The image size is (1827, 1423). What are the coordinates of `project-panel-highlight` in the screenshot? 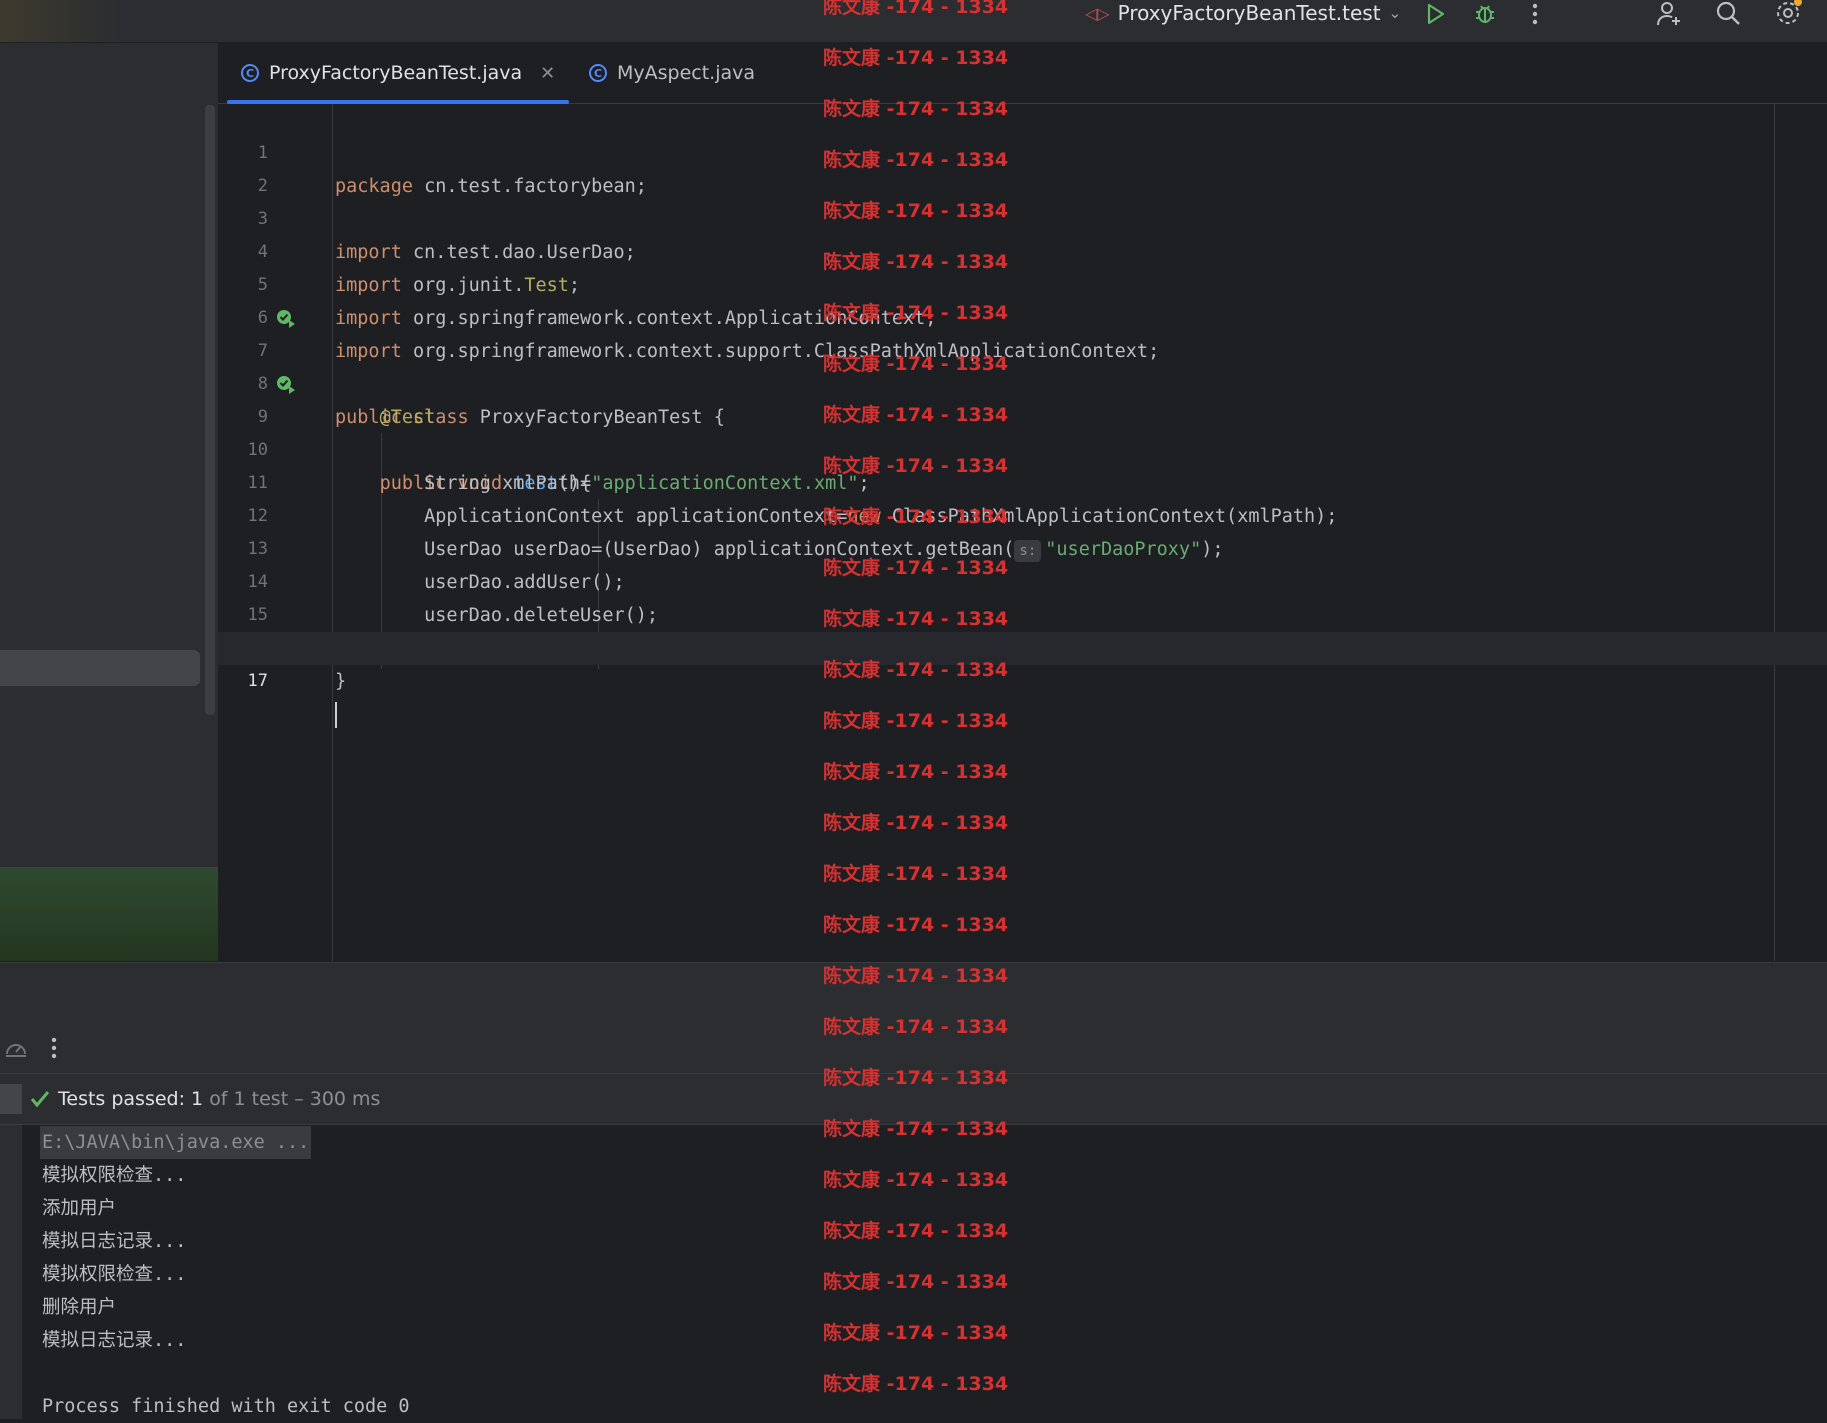 It's located at (109, 914).